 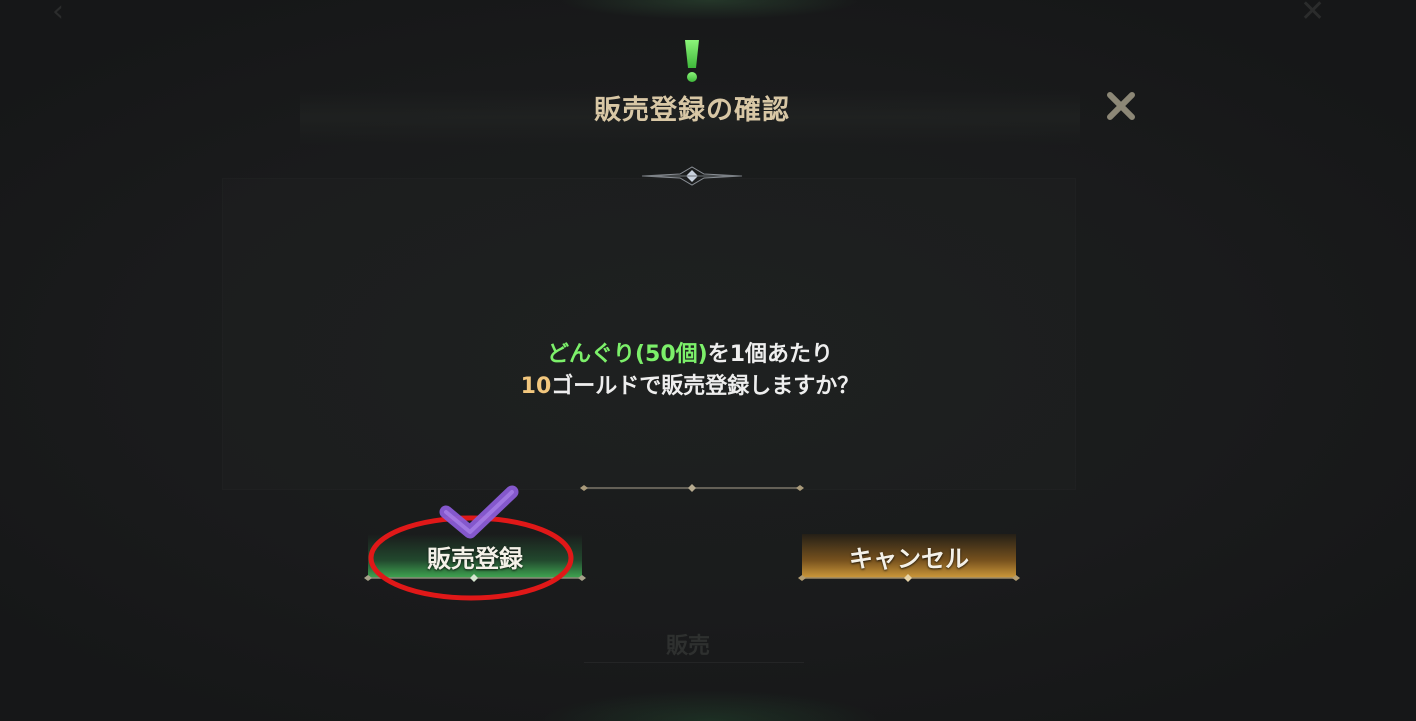 What do you see at coordinates (536, 386) in the screenshot?
I see `unit-price: 10` at bounding box center [536, 386].